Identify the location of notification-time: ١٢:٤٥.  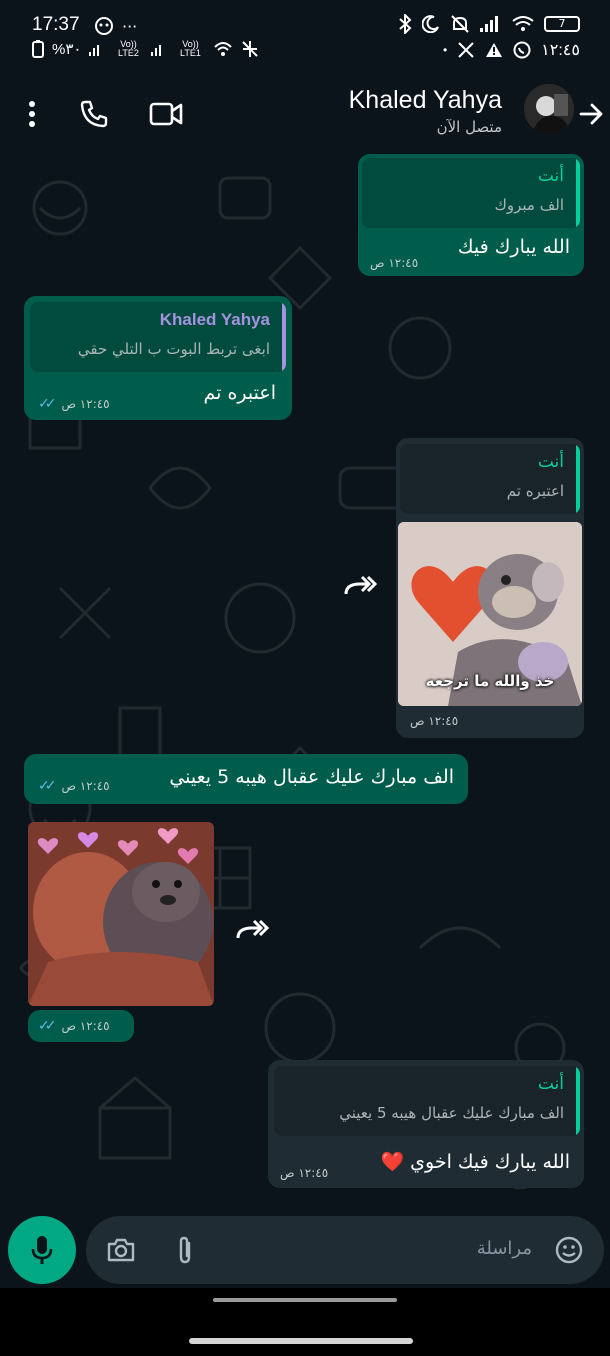
(560, 50).